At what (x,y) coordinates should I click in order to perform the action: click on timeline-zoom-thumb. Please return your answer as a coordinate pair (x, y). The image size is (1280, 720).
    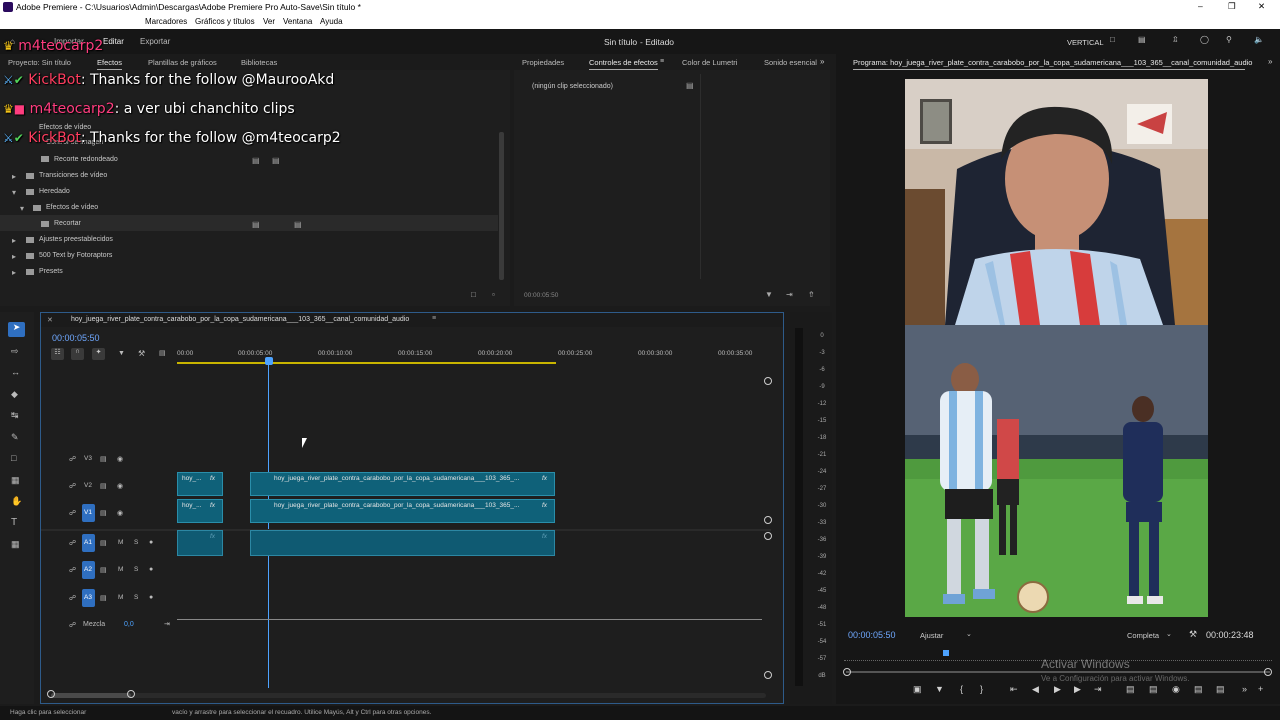
    Looking at the image, I should click on (91, 695).